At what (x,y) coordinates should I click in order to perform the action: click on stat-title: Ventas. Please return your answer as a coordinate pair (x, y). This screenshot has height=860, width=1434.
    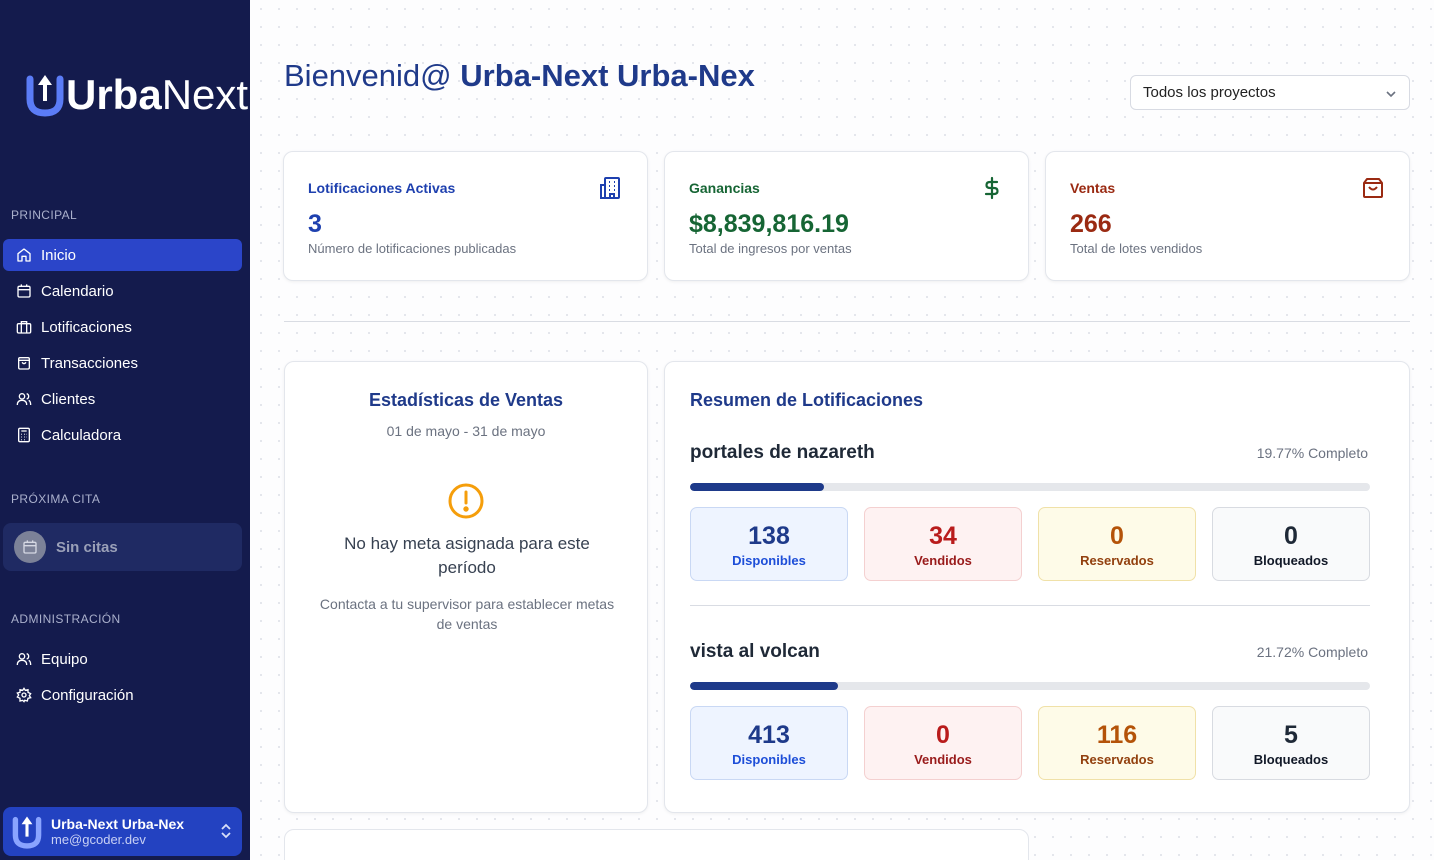
    Looking at the image, I should click on (1093, 188).